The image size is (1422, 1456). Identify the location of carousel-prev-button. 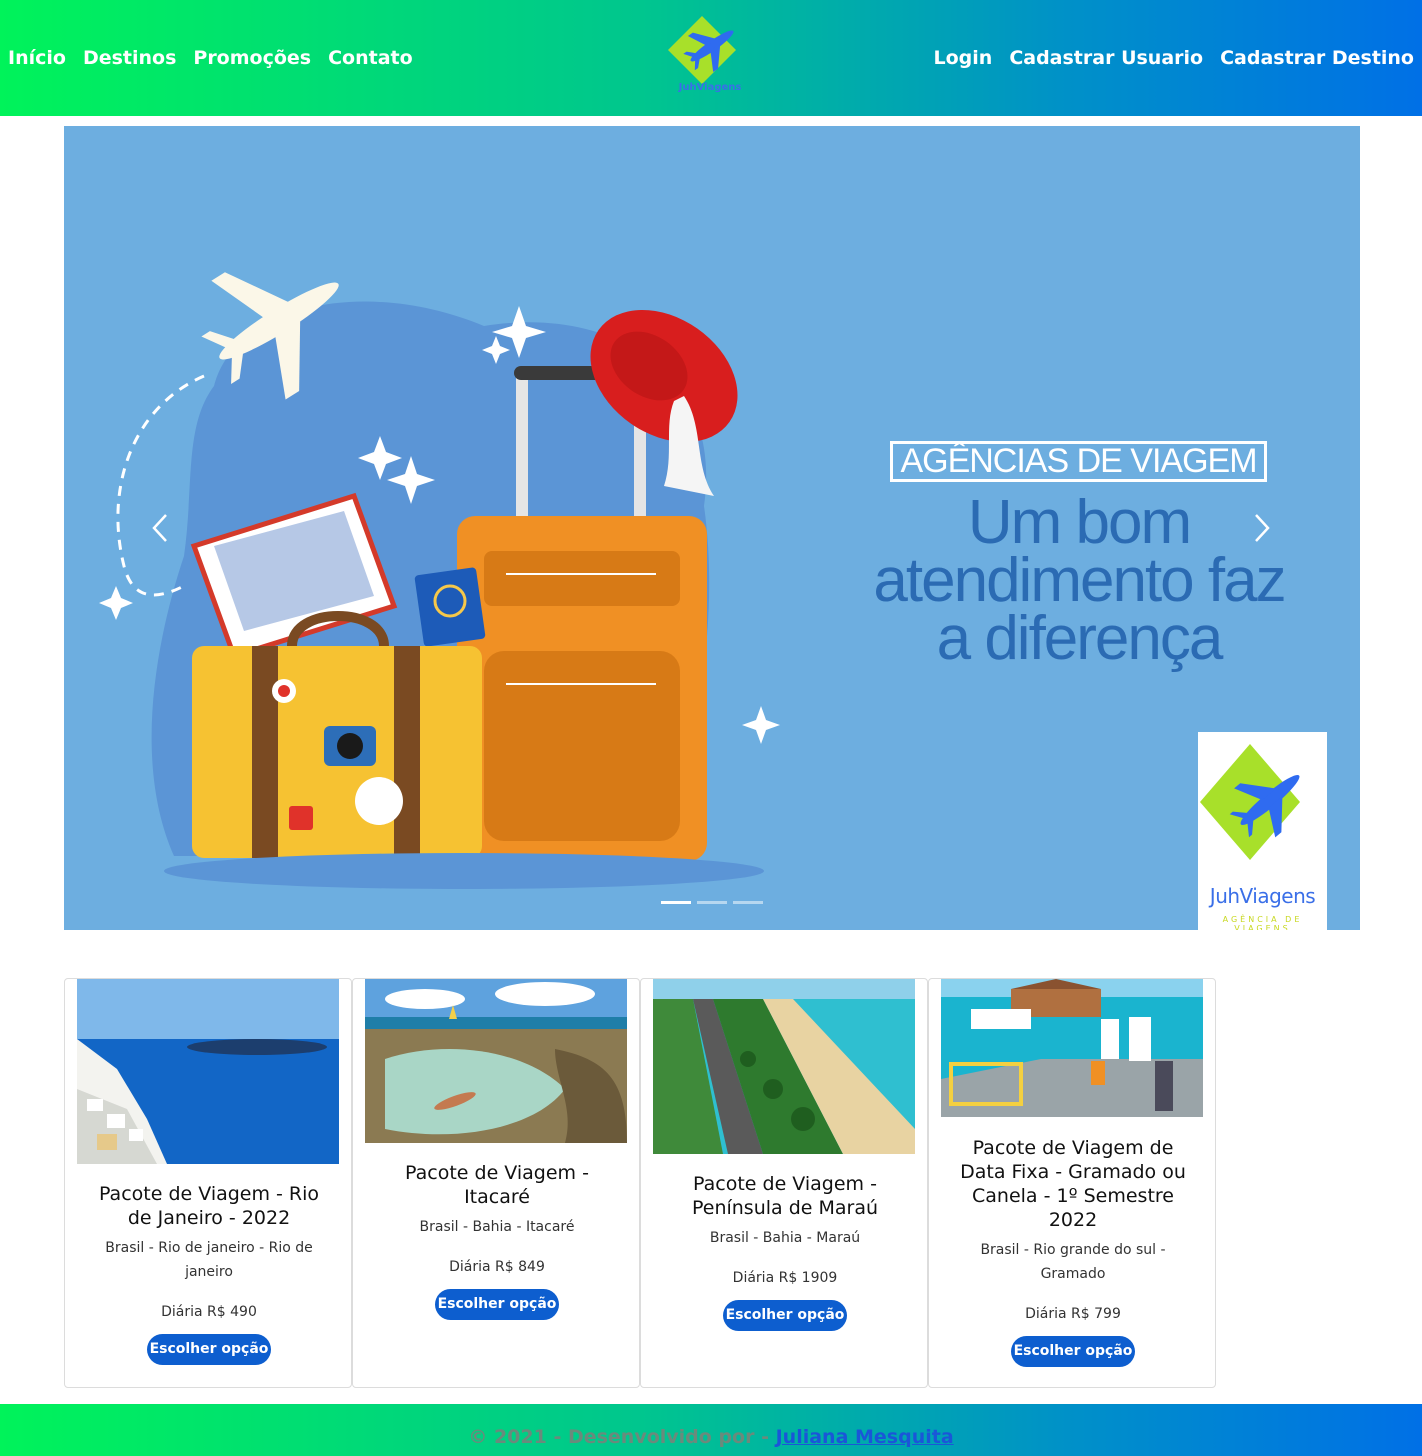
(160, 528).